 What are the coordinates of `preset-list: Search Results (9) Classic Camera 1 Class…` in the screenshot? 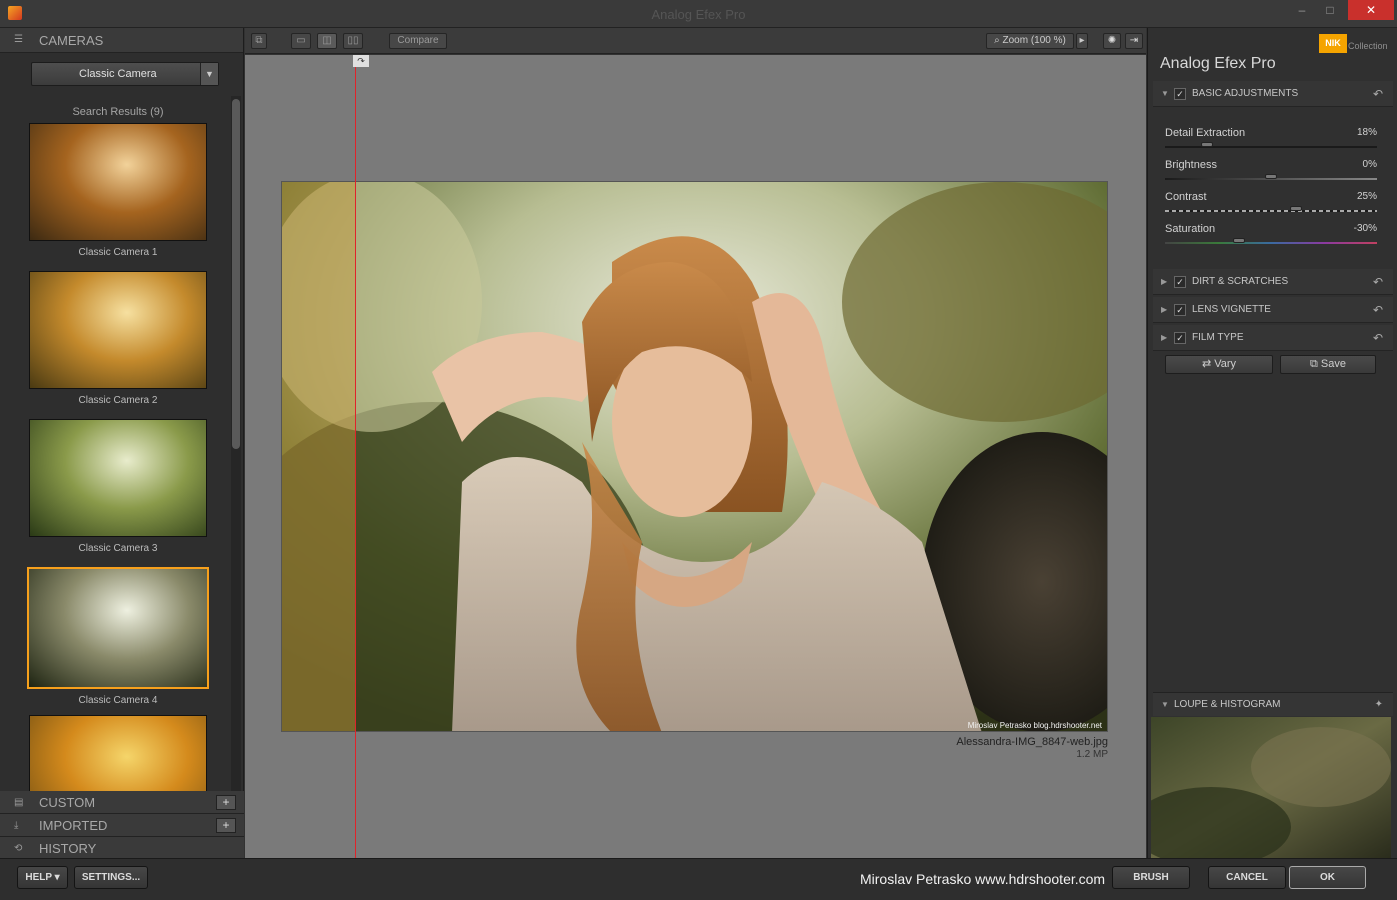 It's located at (118, 458).